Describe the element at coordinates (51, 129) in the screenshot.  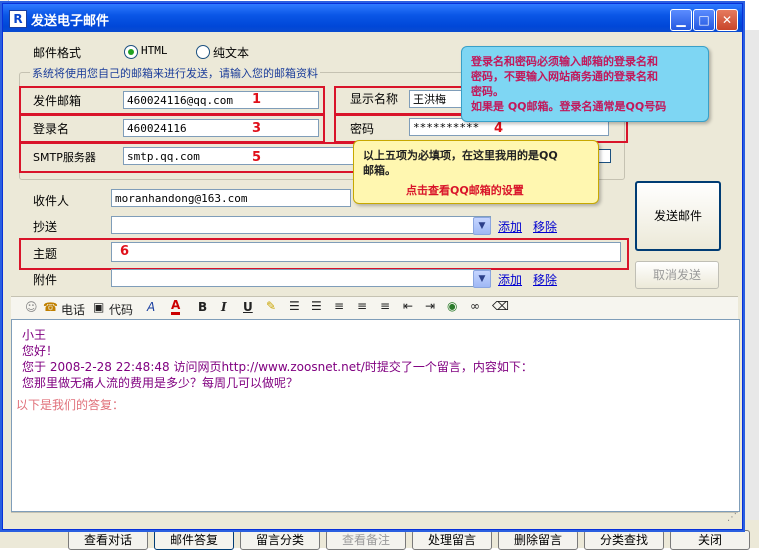
I see `login-name-label: 登录名` at that location.